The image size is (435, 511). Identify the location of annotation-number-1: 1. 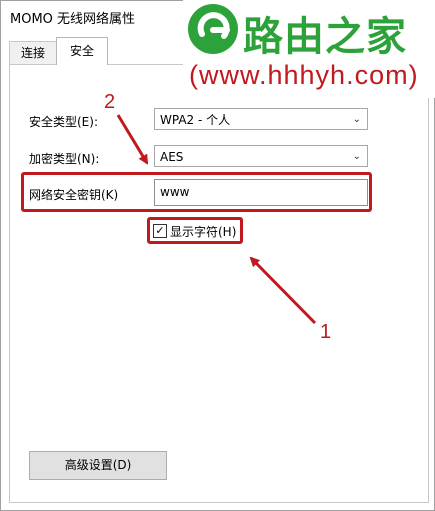
(326, 332).